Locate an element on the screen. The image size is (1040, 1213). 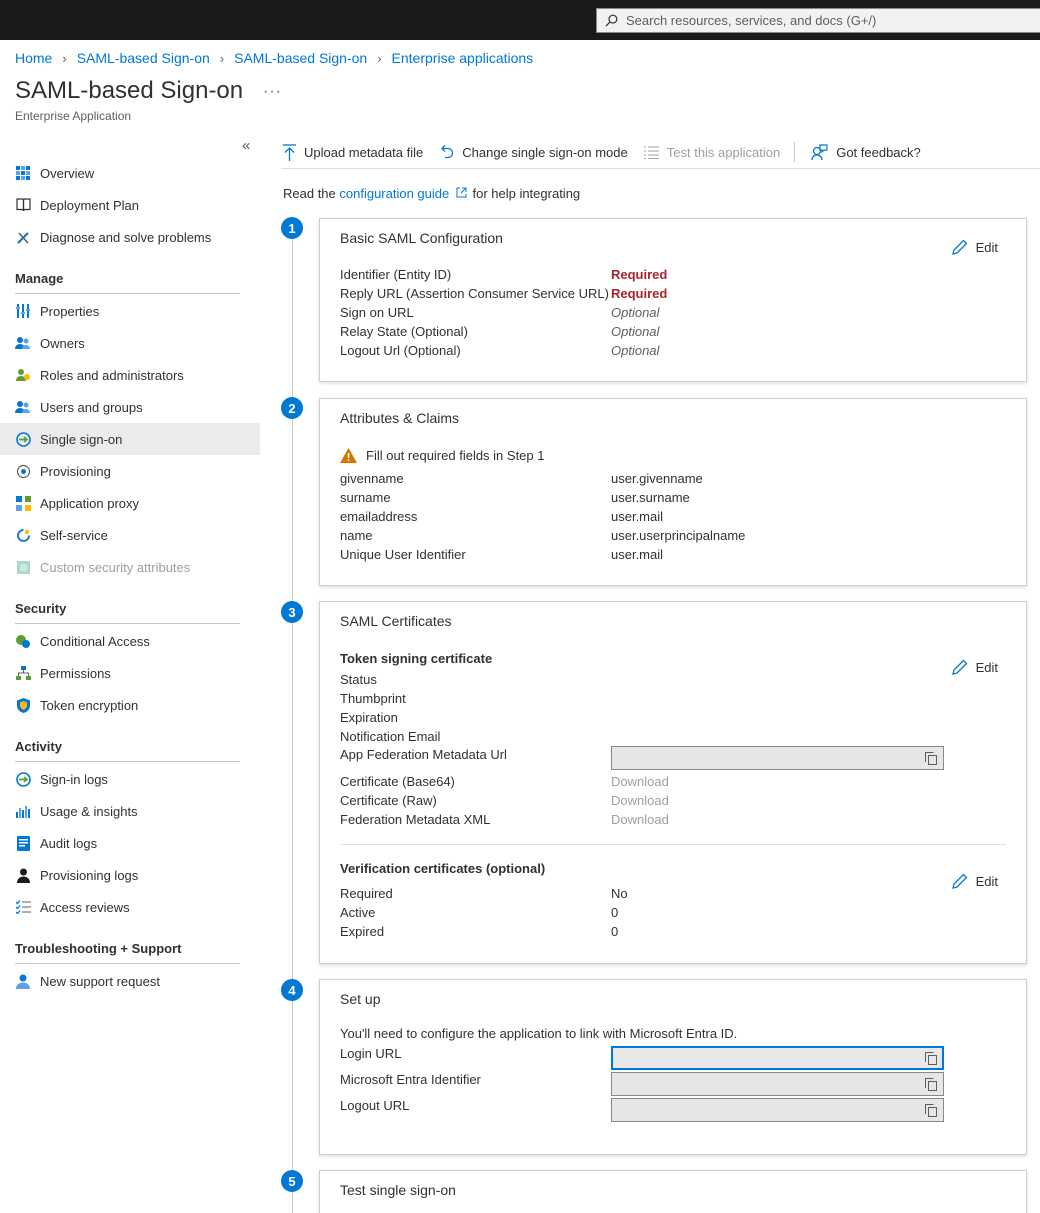
sidebar-item-label: Users and groups is located at coordinates (91, 407).